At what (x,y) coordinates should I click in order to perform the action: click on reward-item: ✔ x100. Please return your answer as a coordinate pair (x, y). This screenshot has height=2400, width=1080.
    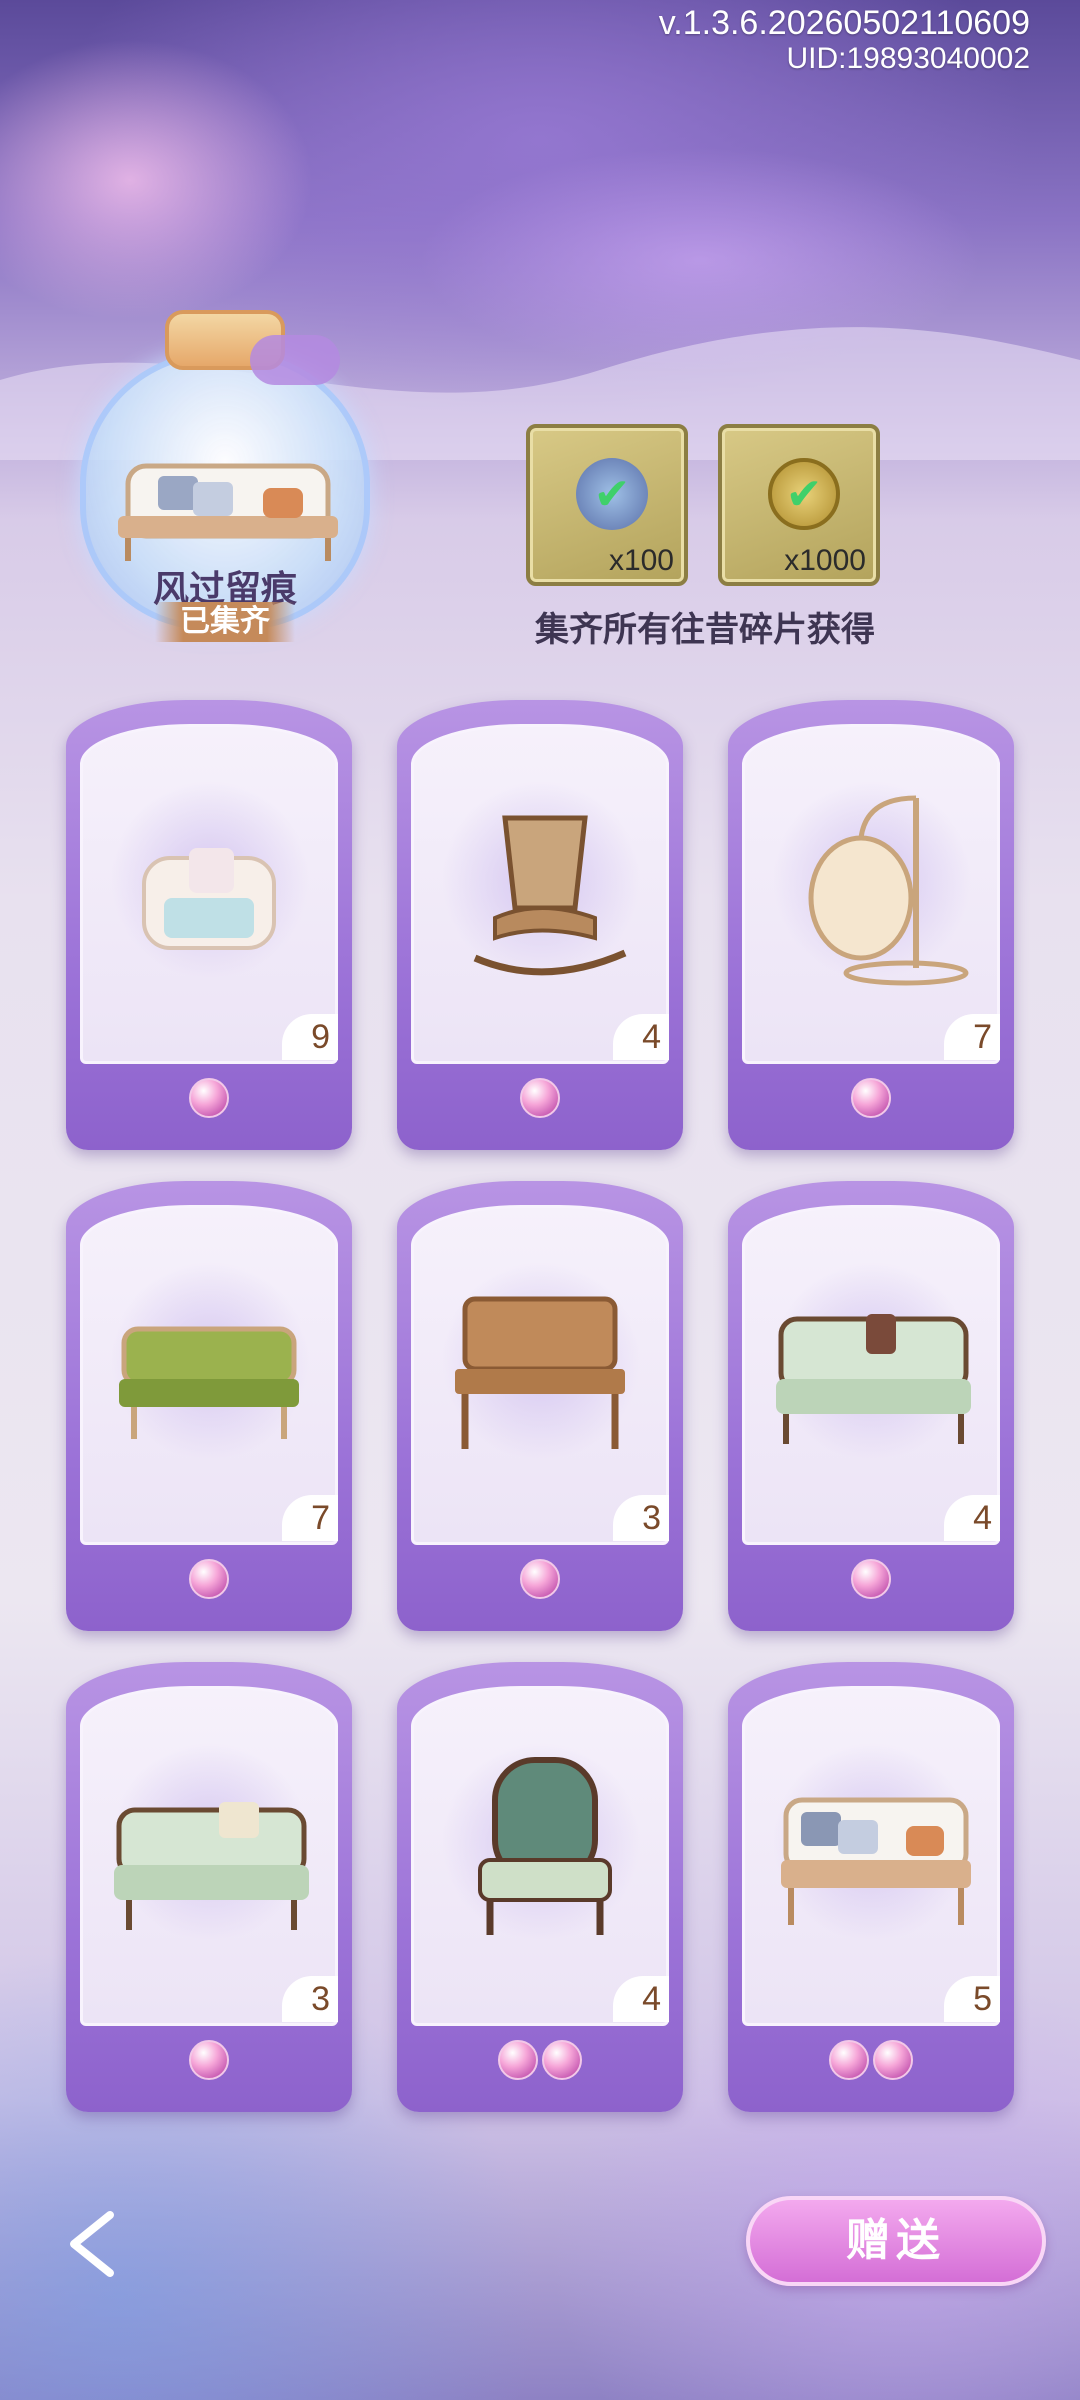
    Looking at the image, I should click on (607, 505).